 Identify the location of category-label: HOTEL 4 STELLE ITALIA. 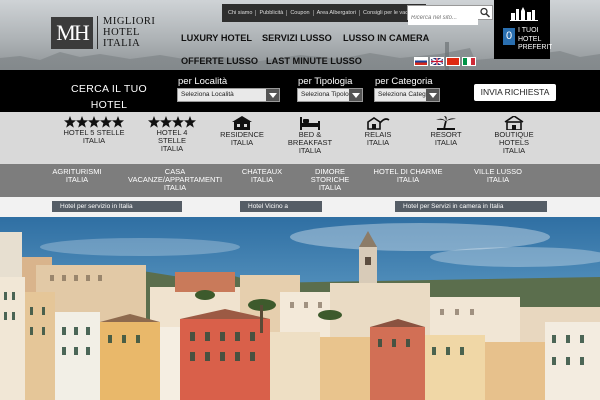
(172, 141).